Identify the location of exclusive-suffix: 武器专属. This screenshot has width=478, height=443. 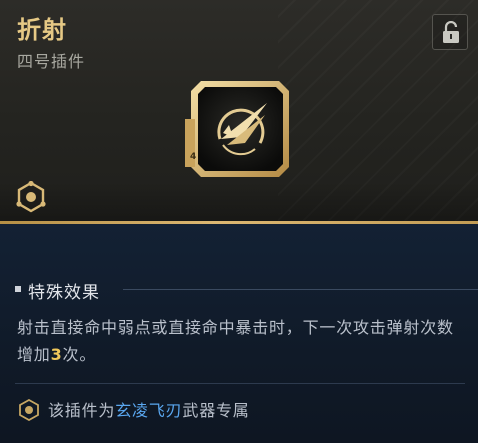
(216, 410).